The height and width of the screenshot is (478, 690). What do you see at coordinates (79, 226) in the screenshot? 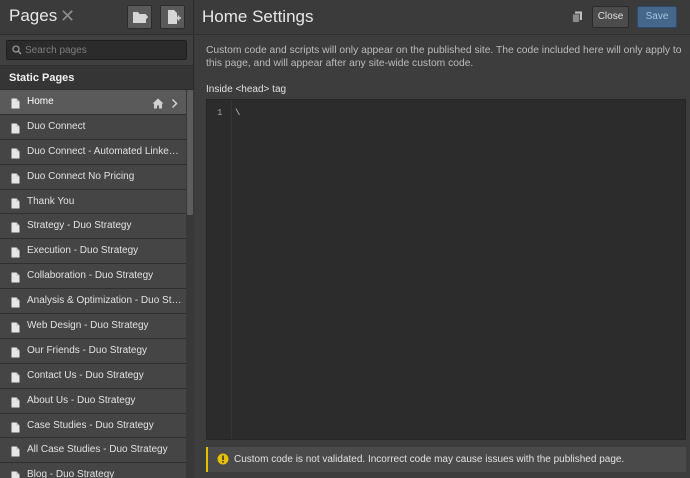
I see `page-item-label: Strategy - Duo Strategy` at bounding box center [79, 226].